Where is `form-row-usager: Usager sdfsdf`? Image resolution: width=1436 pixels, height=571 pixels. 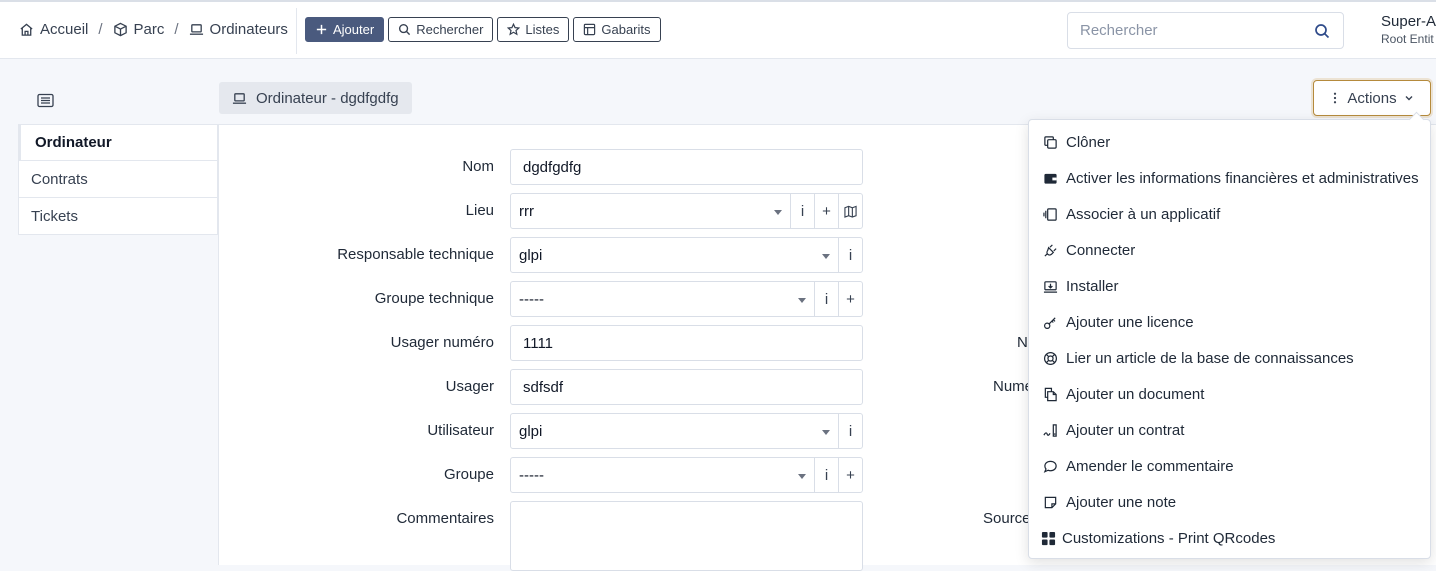
form-row-usager: Usager sdfsdf is located at coordinates (540, 387).